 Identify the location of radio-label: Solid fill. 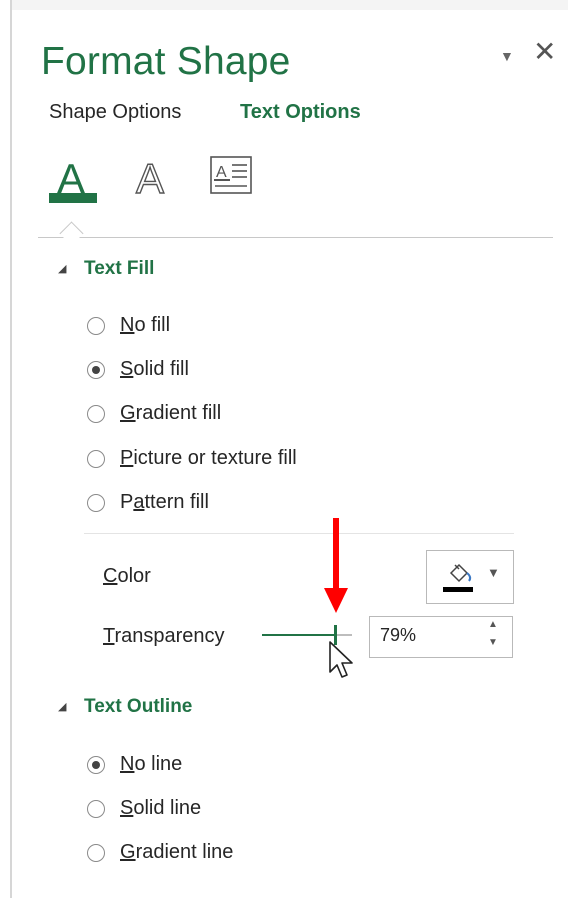
(154, 369).